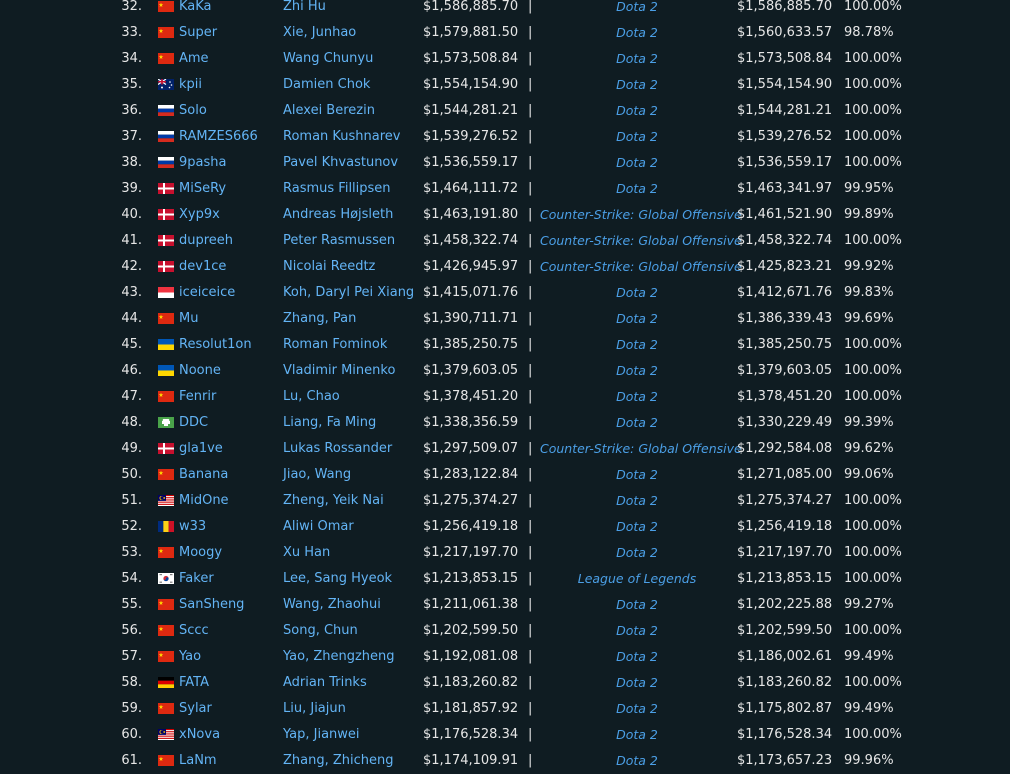 The image size is (1010, 774). What do you see at coordinates (339, 371) in the screenshot?
I see `player-name-link: Vladimir Minenko` at bounding box center [339, 371].